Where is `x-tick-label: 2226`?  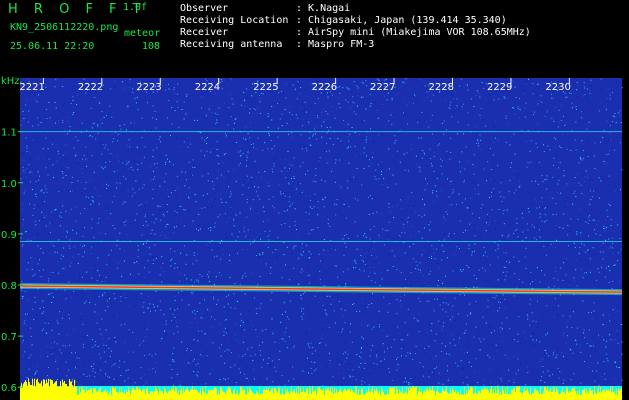 x-tick-label: 2226 is located at coordinates (324, 87).